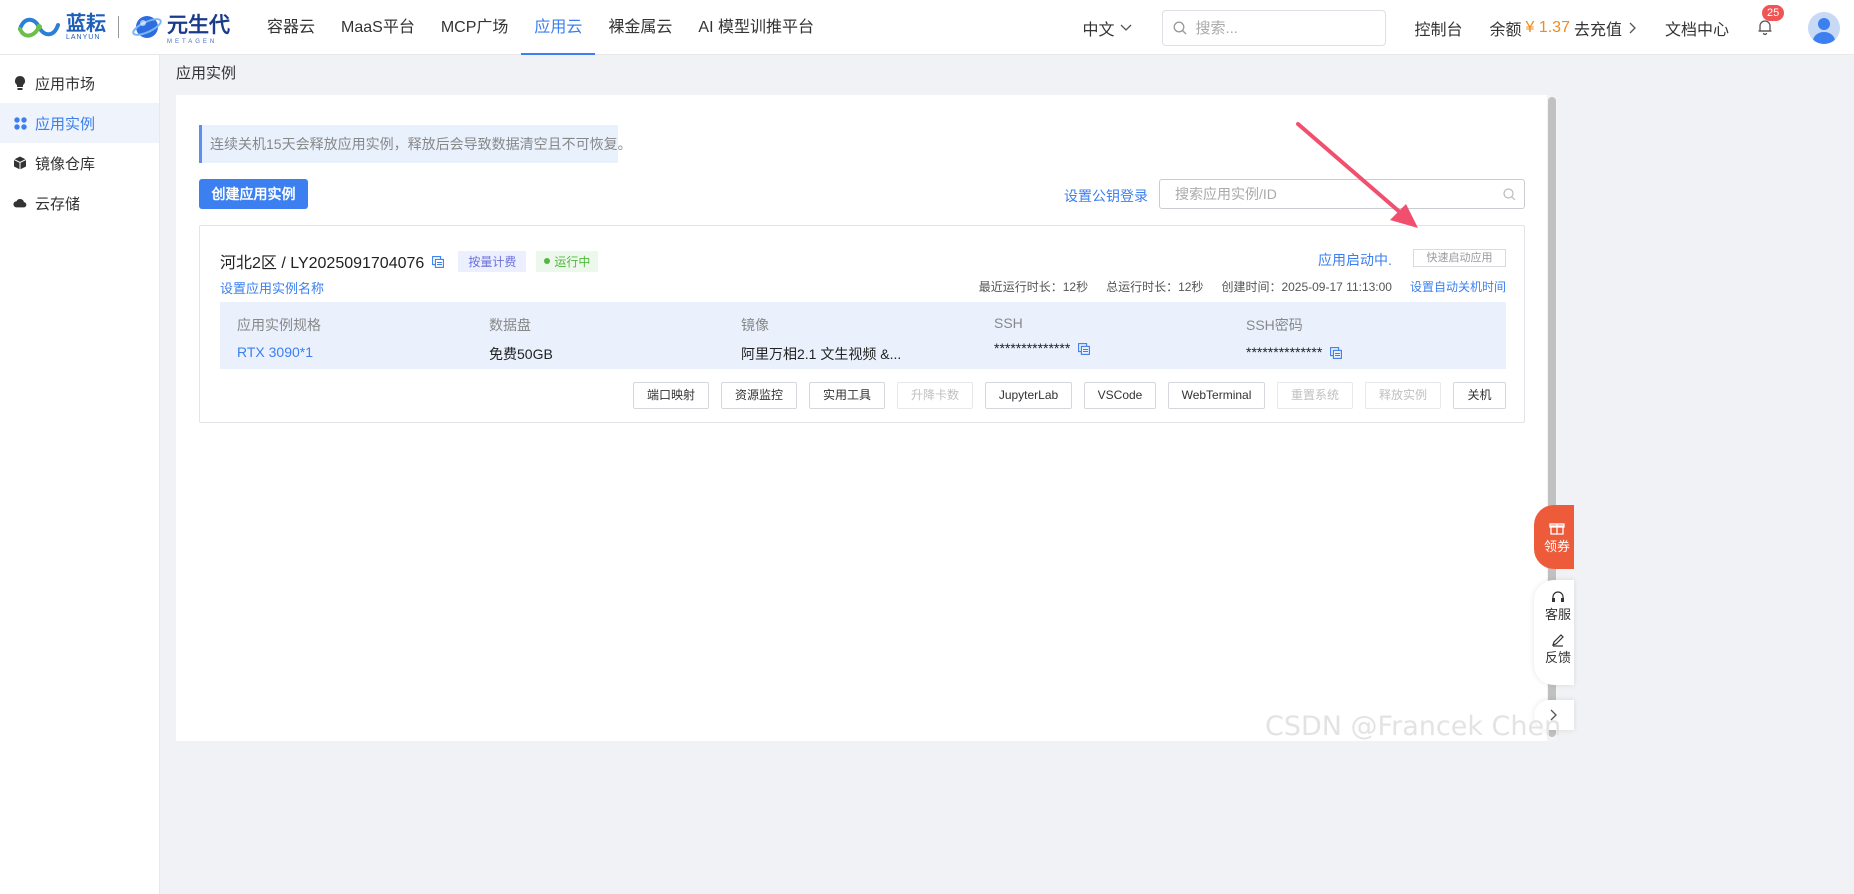 The height and width of the screenshot is (894, 1854). Describe the element at coordinates (1558, 640) in the screenshot. I see `edit-icon` at that location.